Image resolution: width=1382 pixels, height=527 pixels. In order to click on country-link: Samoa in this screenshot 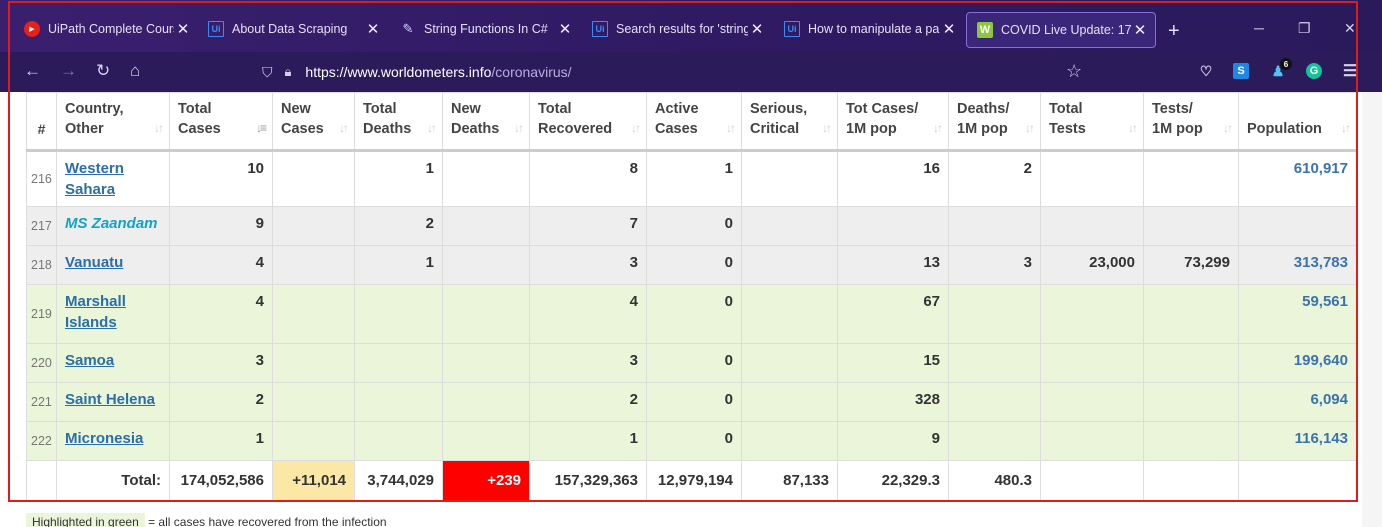, I will do `click(89, 360)`.